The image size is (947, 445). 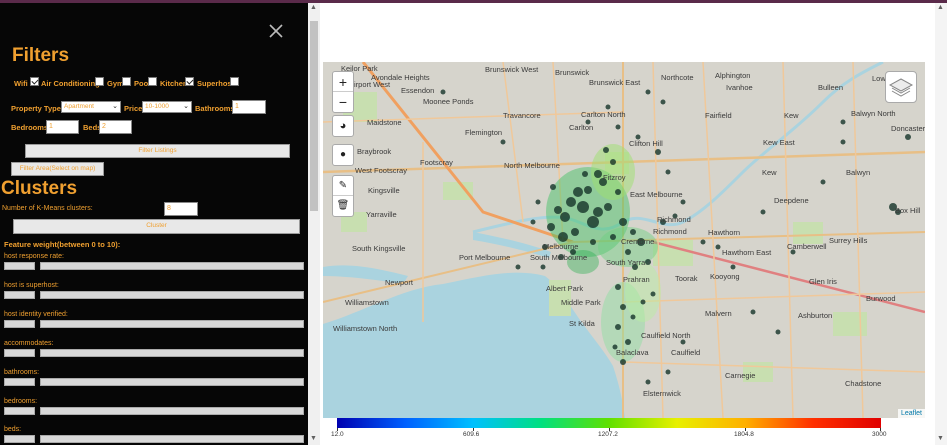 What do you see at coordinates (448, 101) in the screenshot?
I see `map-label: Moonee Ponds` at bounding box center [448, 101].